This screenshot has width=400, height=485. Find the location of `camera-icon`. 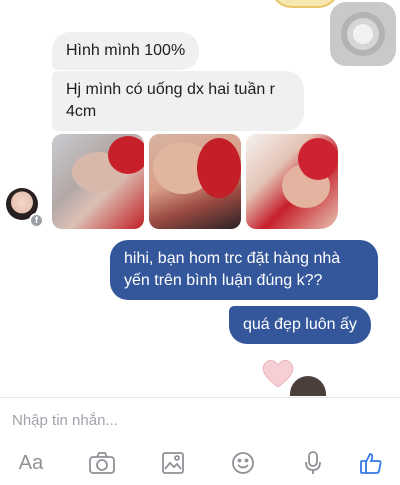

camera-icon is located at coordinates (102, 463).